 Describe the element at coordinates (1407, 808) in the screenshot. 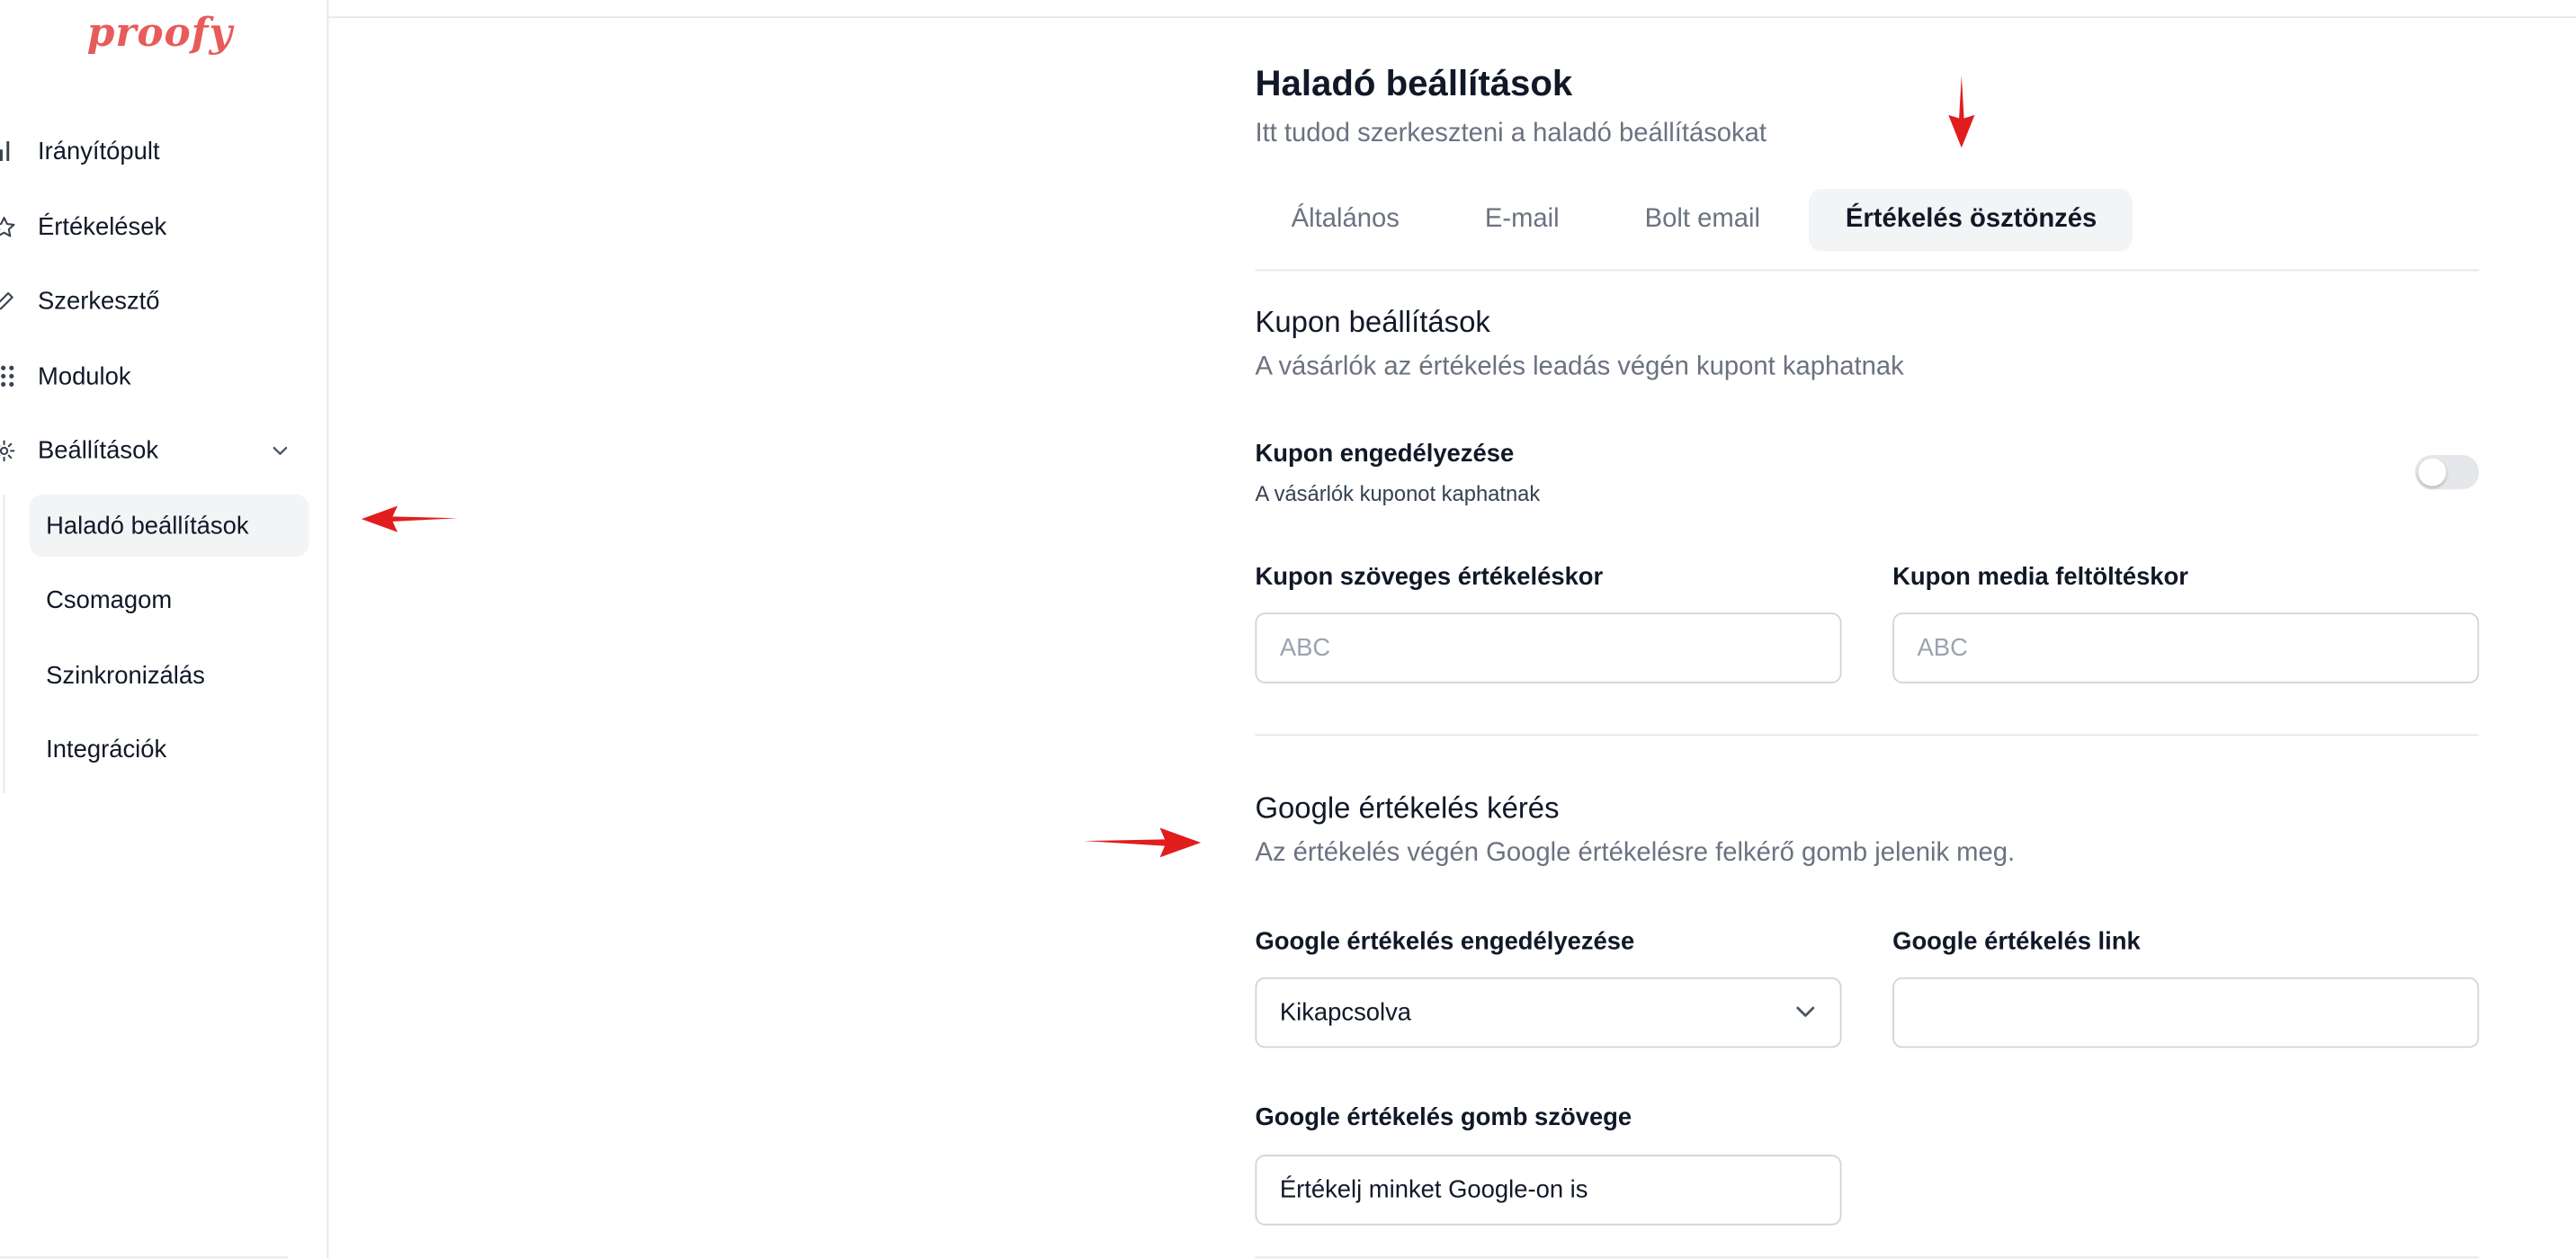

I see `google-section-title: Google értékelés kérés` at that location.